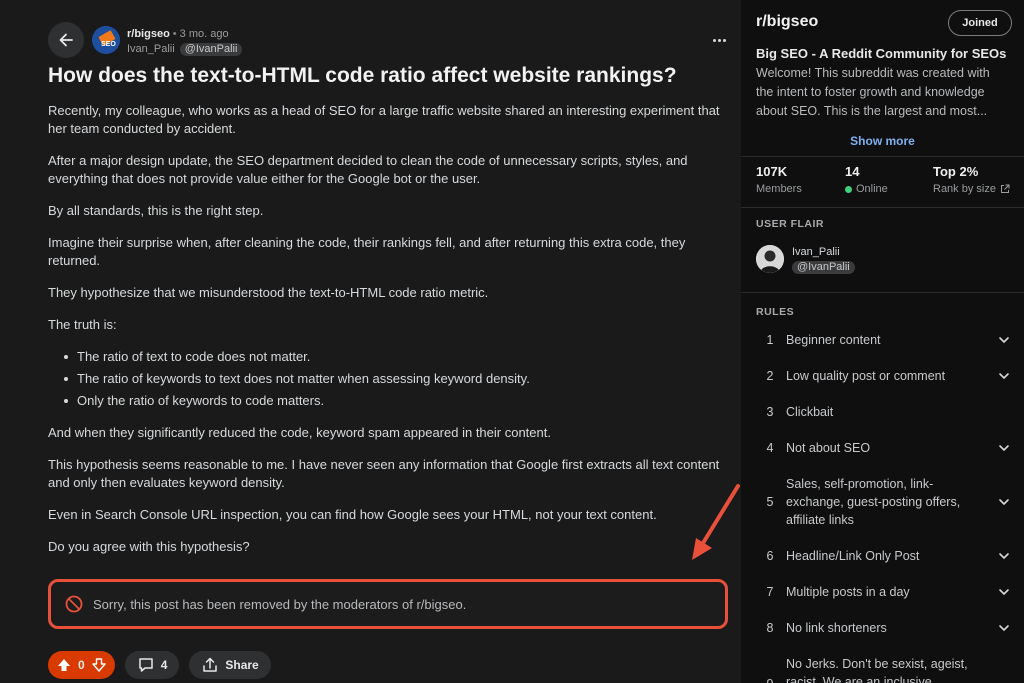 The width and height of the screenshot is (1024, 683). What do you see at coordinates (823, 267) in the screenshot?
I see `user-flair-tag: @IvanPalii` at bounding box center [823, 267].